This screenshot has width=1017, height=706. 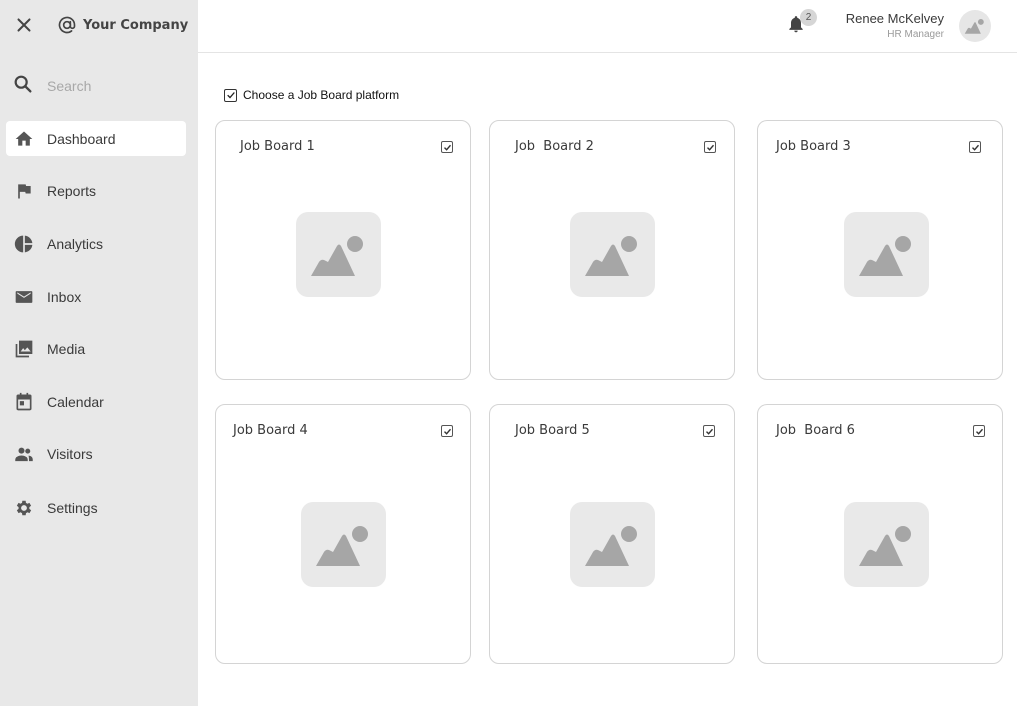 I want to click on sidebar-item-label: Analytics, so click(x=75, y=243).